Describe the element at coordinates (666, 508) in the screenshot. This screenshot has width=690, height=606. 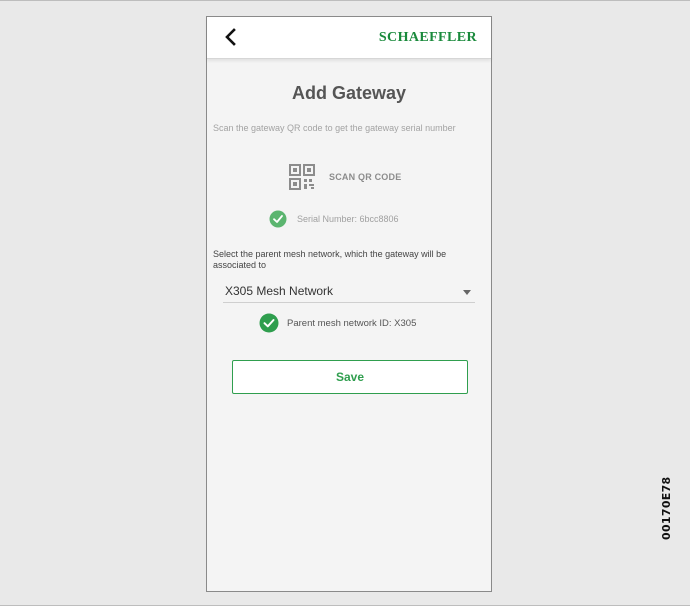
I see `figure-code: 00170E78` at that location.